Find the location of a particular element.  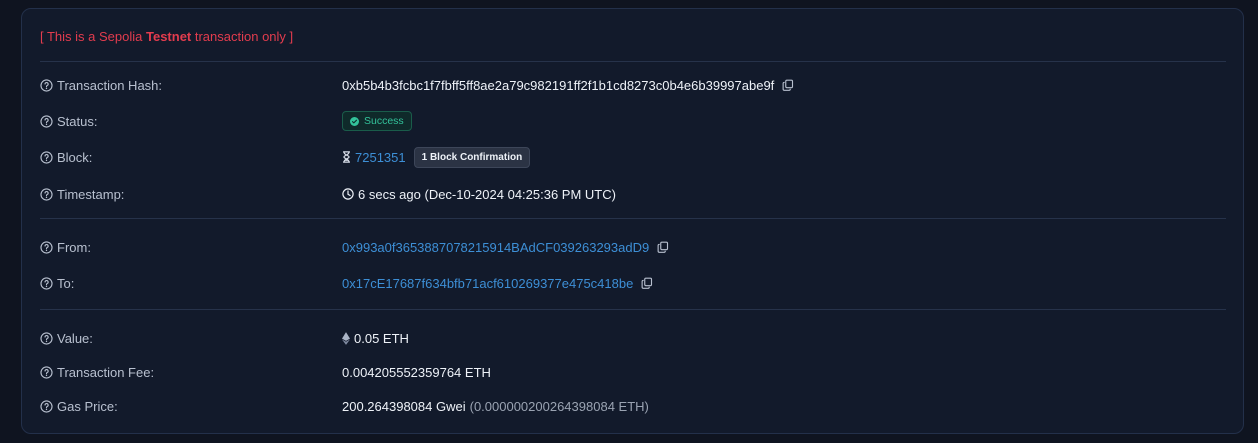

from-label: From: is located at coordinates (74, 247).